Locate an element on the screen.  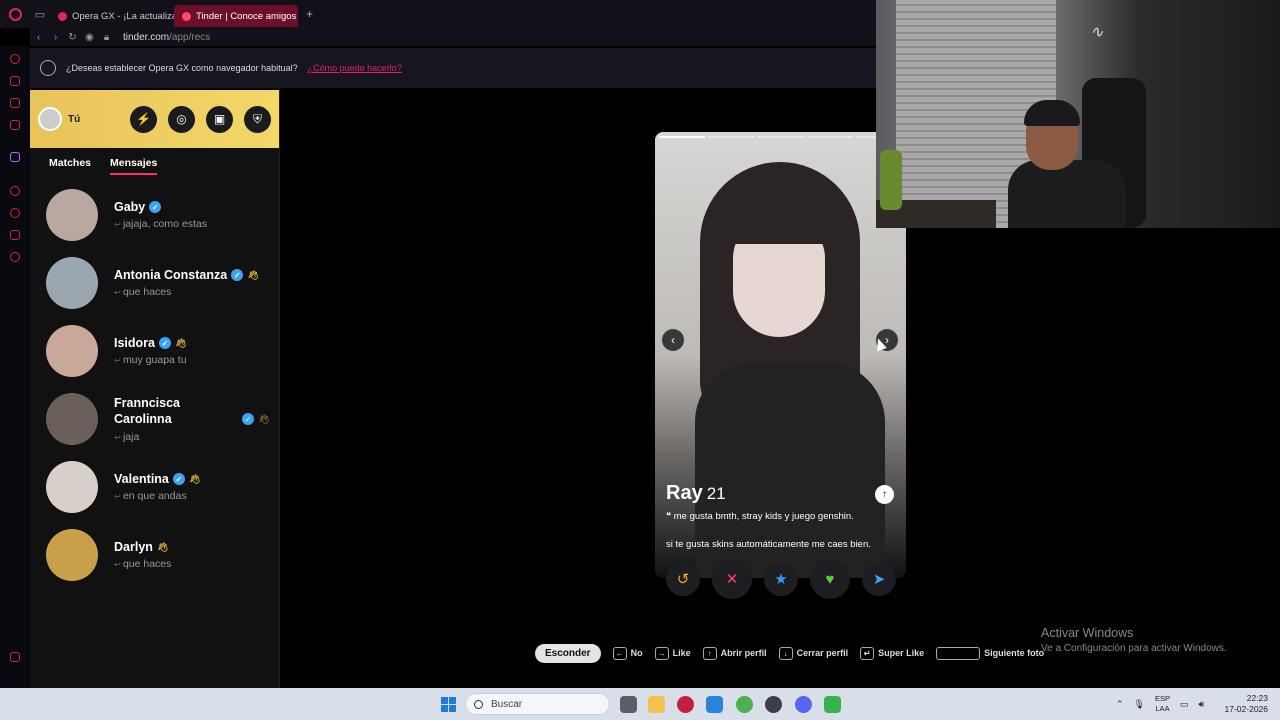
super-like-button: ★ is located at coordinates (781, 579).